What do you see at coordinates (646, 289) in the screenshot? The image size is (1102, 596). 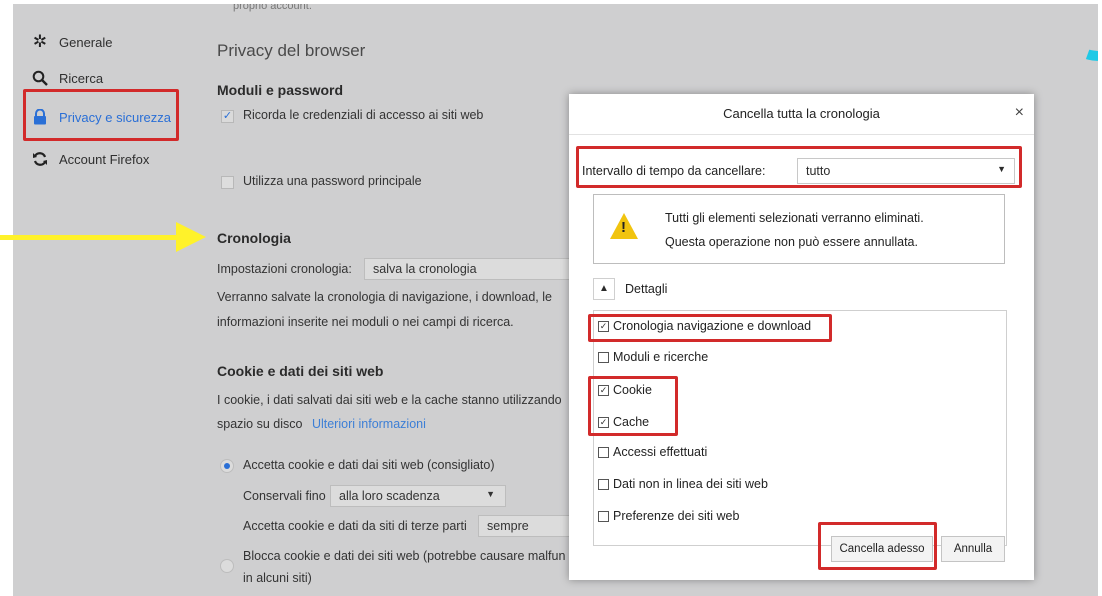 I see `details-label: Dettagli` at bounding box center [646, 289].